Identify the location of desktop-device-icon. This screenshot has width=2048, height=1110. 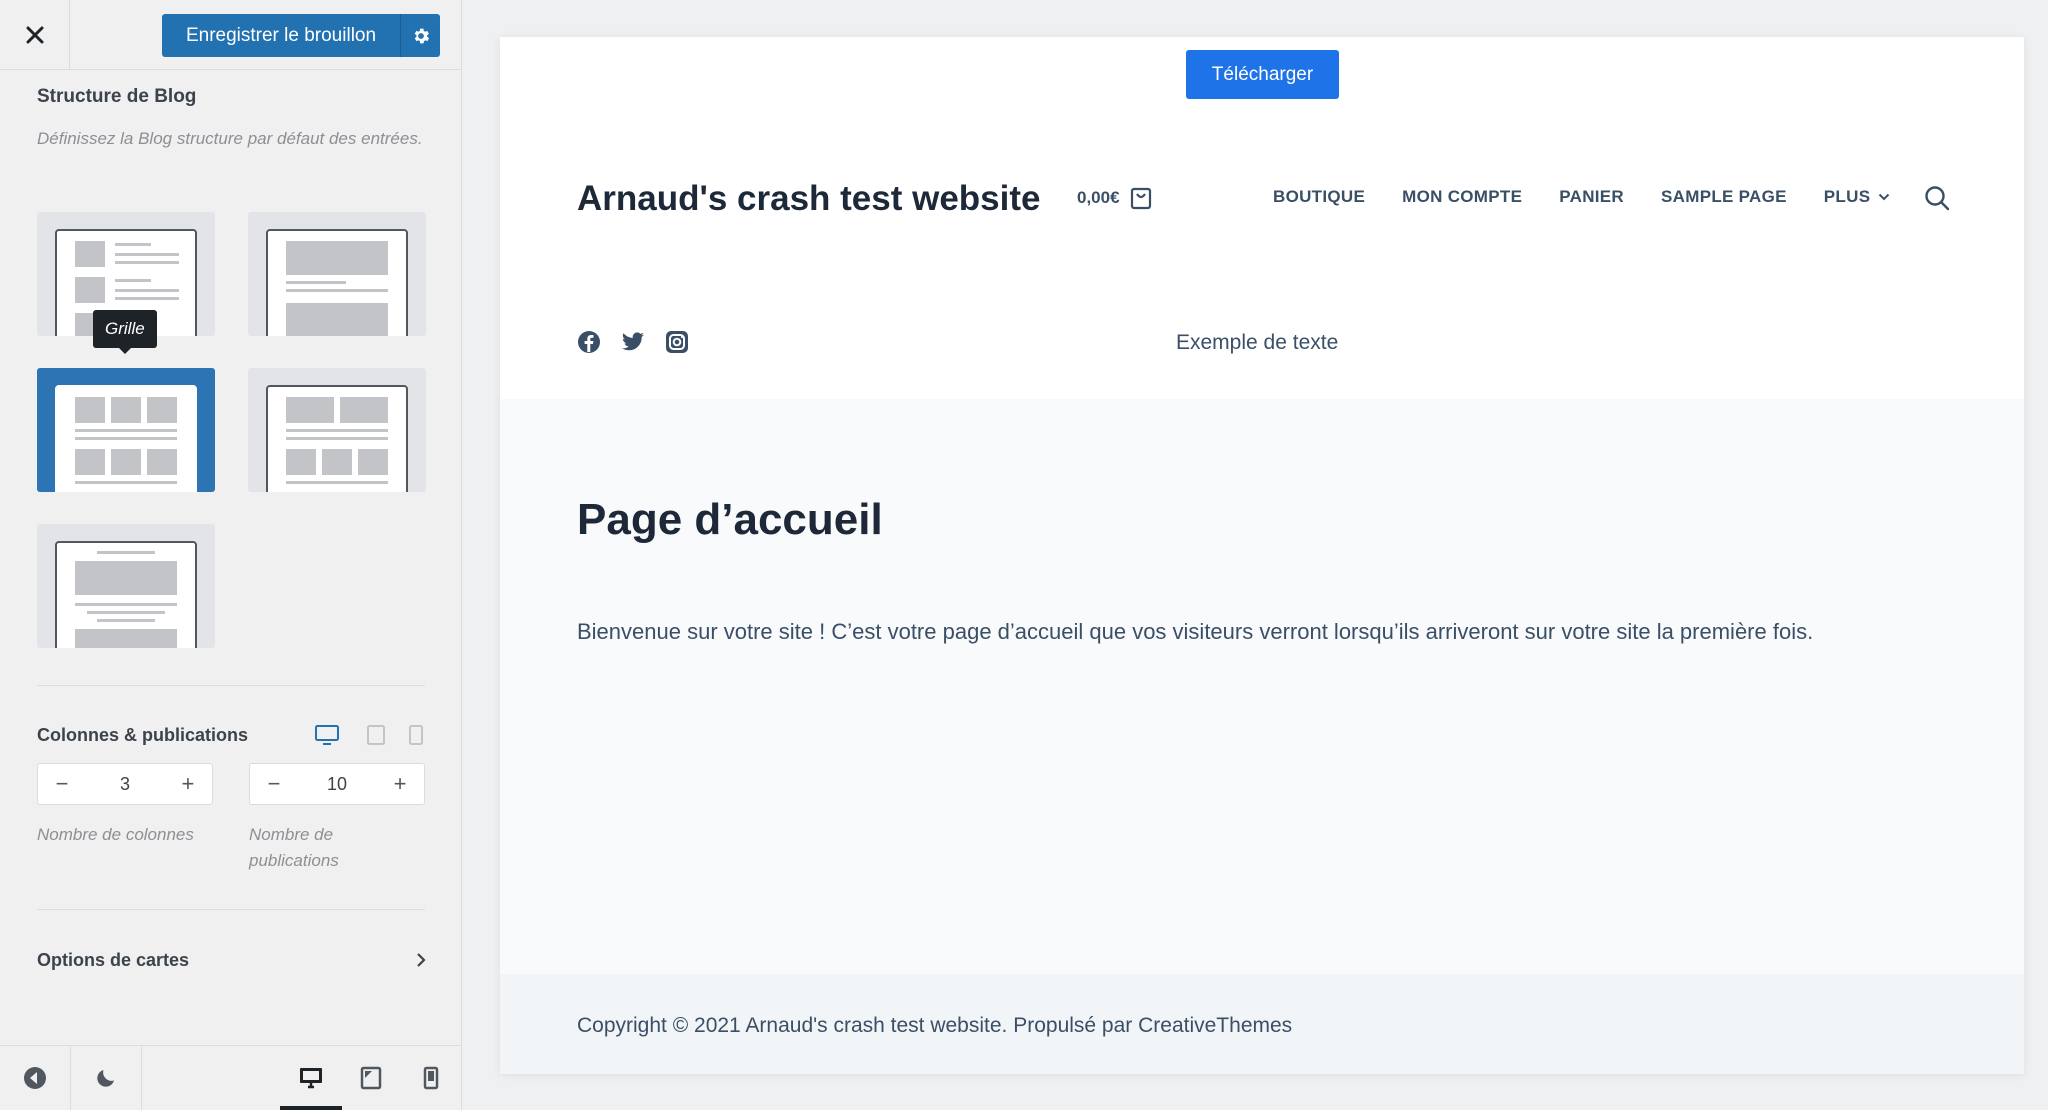
(327, 737).